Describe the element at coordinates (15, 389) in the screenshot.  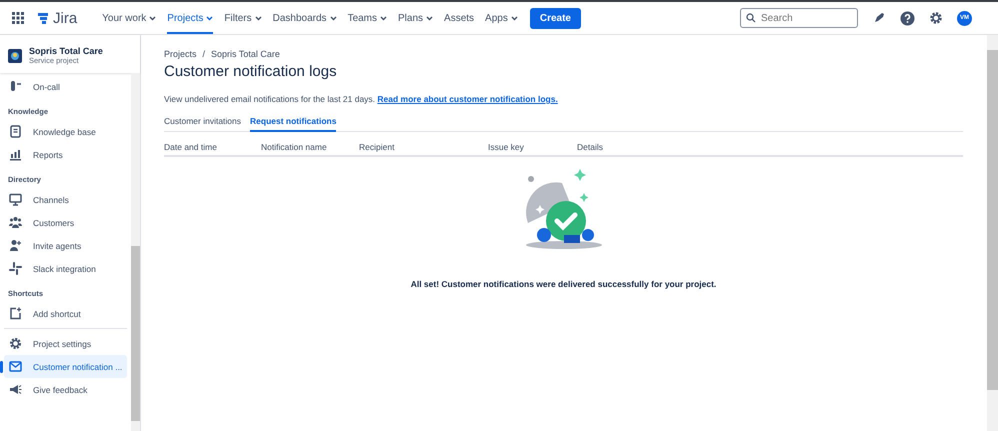
I see `megaphone-icon` at that location.